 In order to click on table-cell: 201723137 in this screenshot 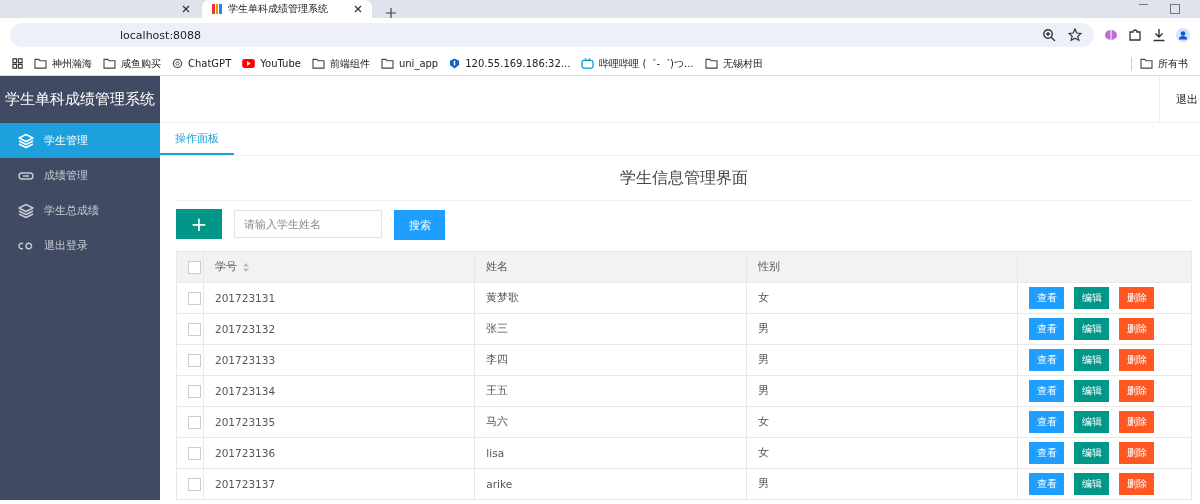, I will do `click(245, 484)`.